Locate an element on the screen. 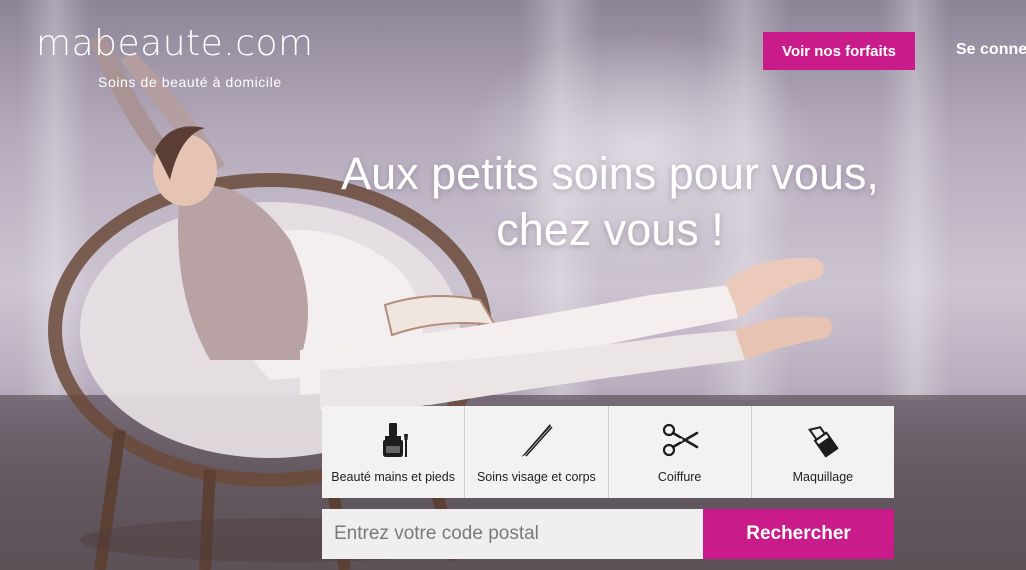 The width and height of the screenshot is (1026, 570). category-tile-nails: Beauté mains et pieds is located at coordinates (394, 452).